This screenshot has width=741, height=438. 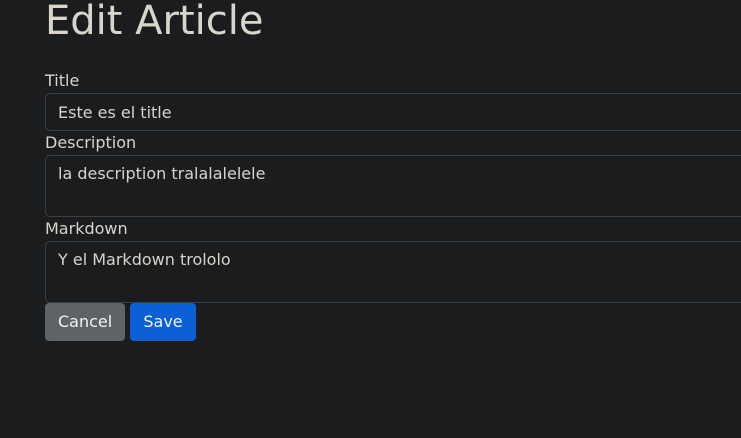 I want to click on save-button: Save, so click(x=163, y=322).